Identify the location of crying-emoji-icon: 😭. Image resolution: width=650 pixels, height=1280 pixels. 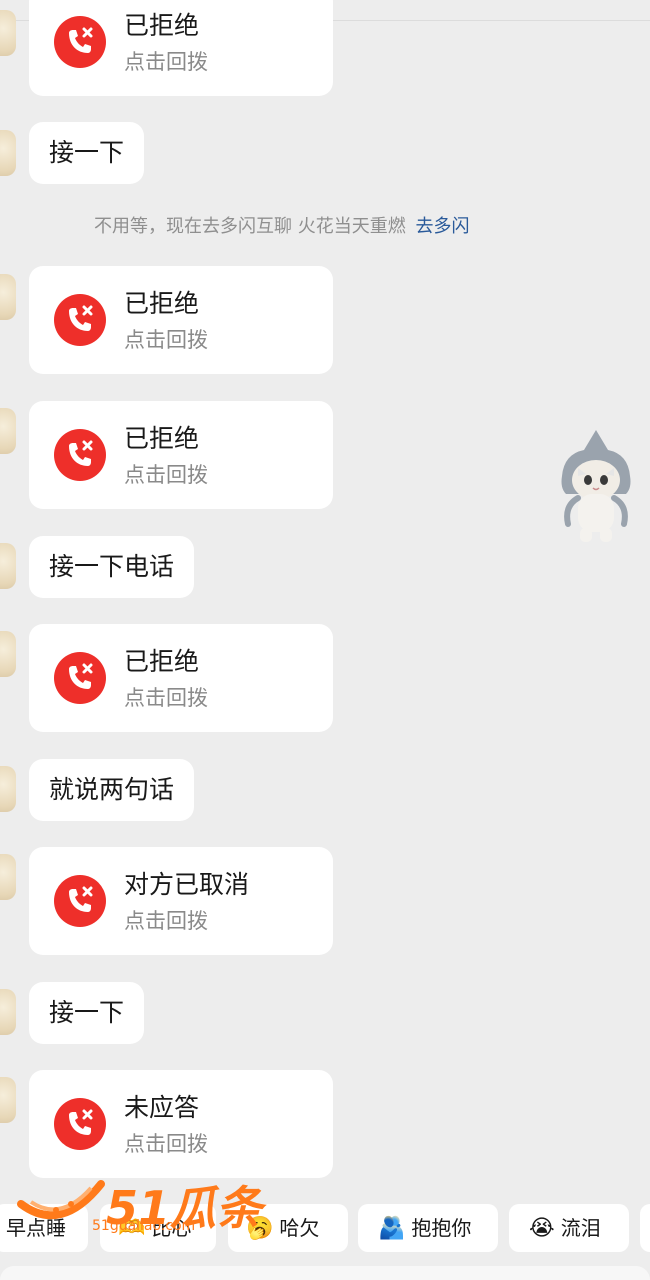
(542, 1228).